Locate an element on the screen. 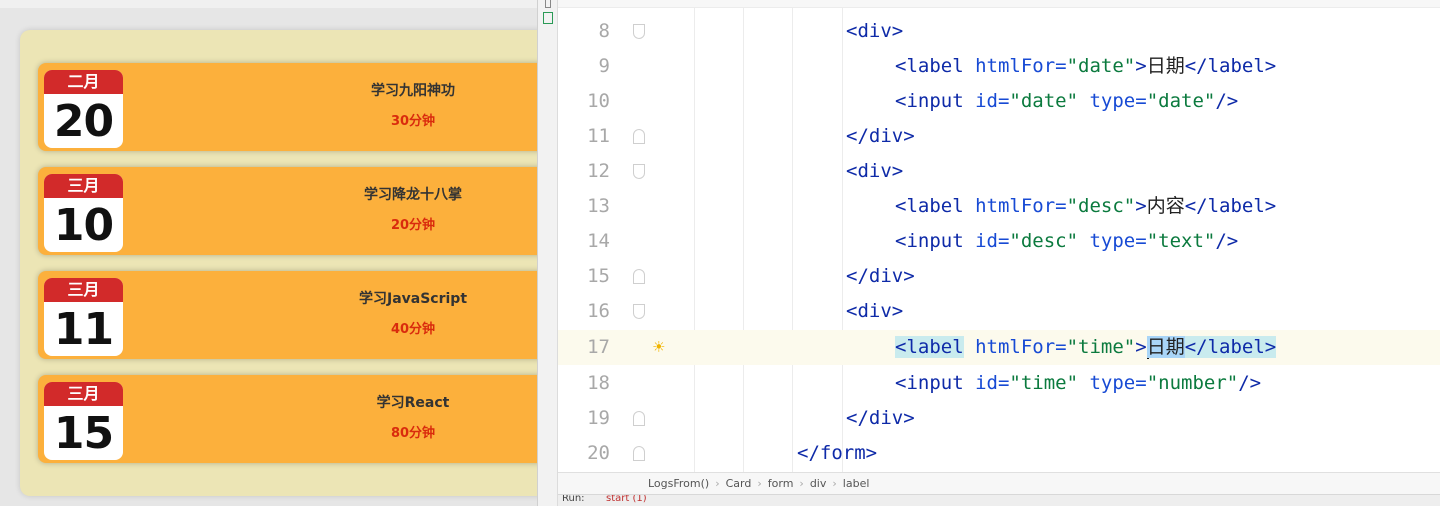  code-line: 13 <label htmlFor="desc">内容</label> is located at coordinates (999, 206).